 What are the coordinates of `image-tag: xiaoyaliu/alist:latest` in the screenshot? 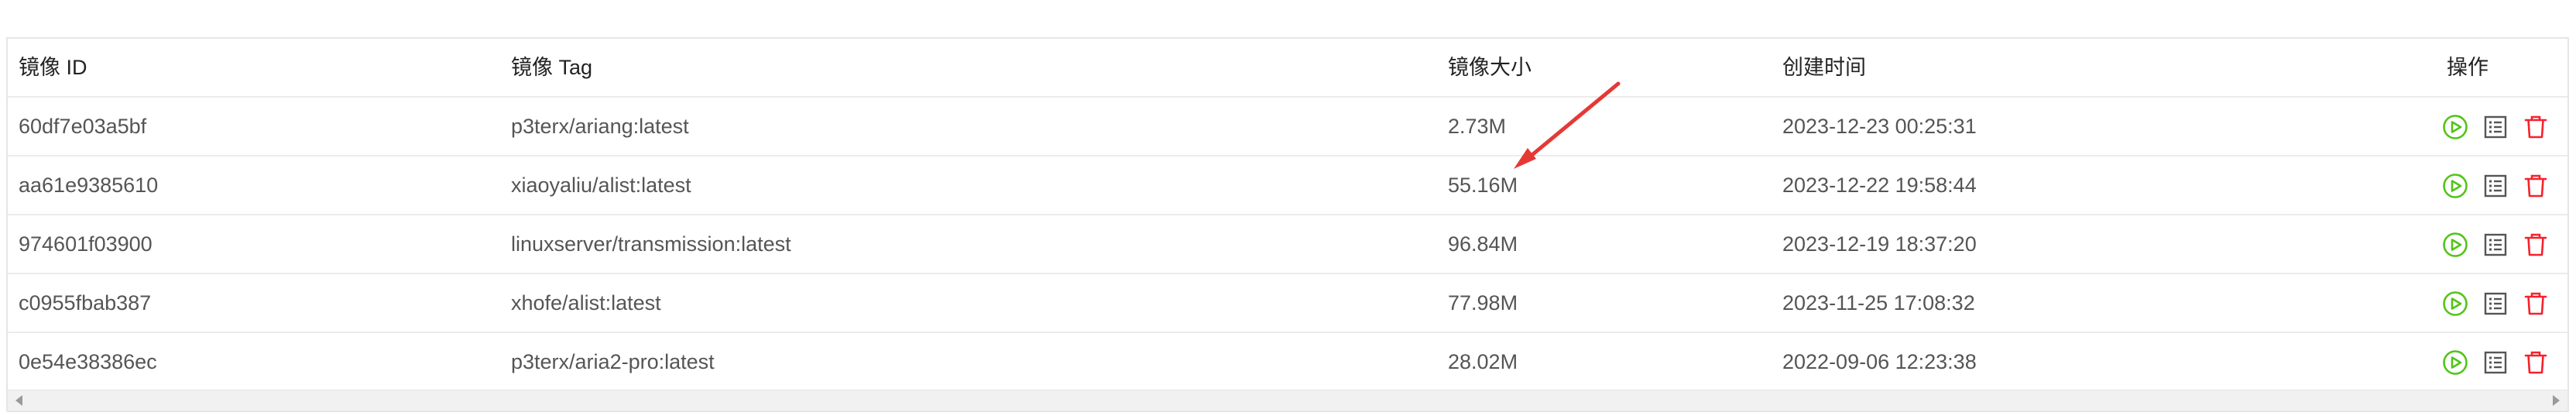 It's located at (601, 185).